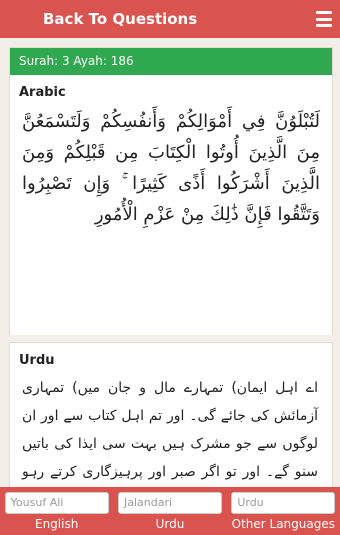 This screenshot has height=535, width=340. I want to click on english-label: English, so click(56, 524).